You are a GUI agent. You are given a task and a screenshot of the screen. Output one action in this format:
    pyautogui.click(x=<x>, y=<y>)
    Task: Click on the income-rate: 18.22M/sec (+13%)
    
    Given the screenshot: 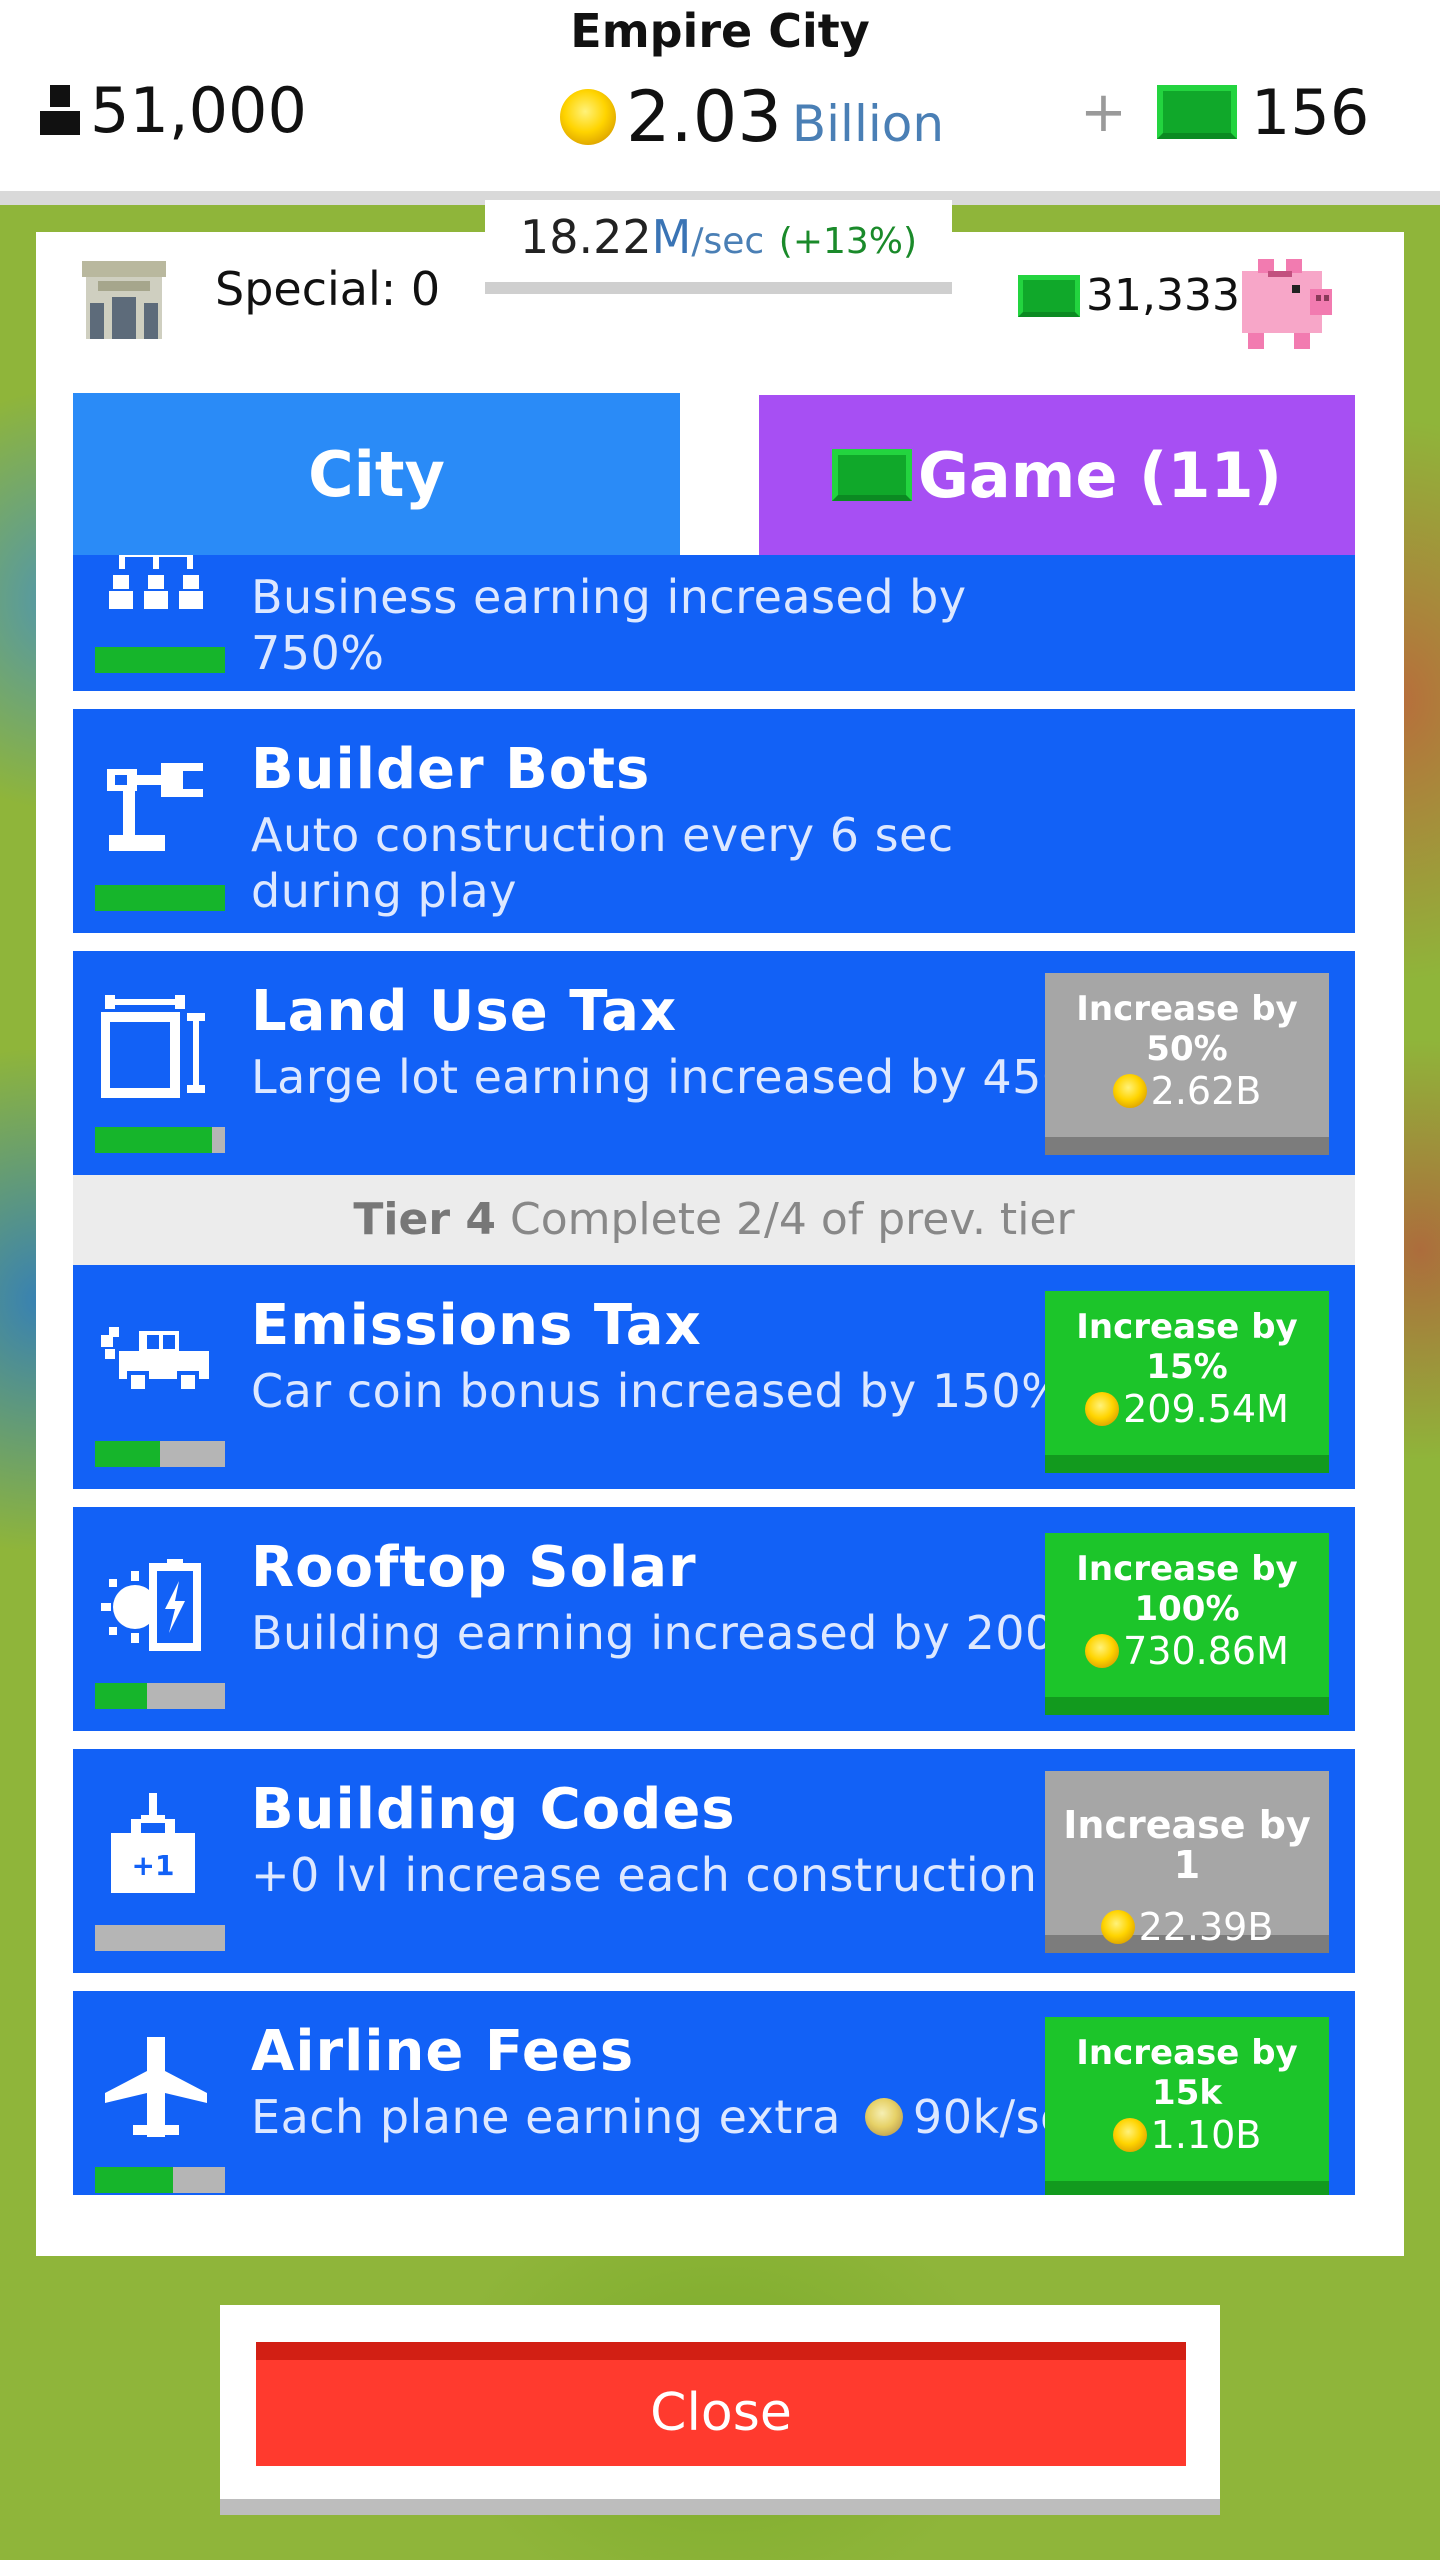 What is the action you would take?
    pyautogui.click(x=718, y=247)
    